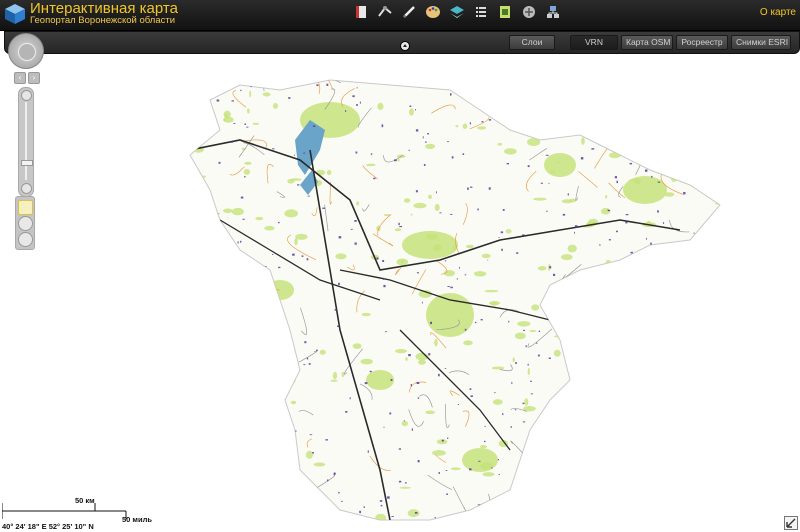  Describe the element at coordinates (48, 526) in the screenshot. I see `cursor-coordinates: 40° 24' 18" E 52° 25' 10" N` at that location.